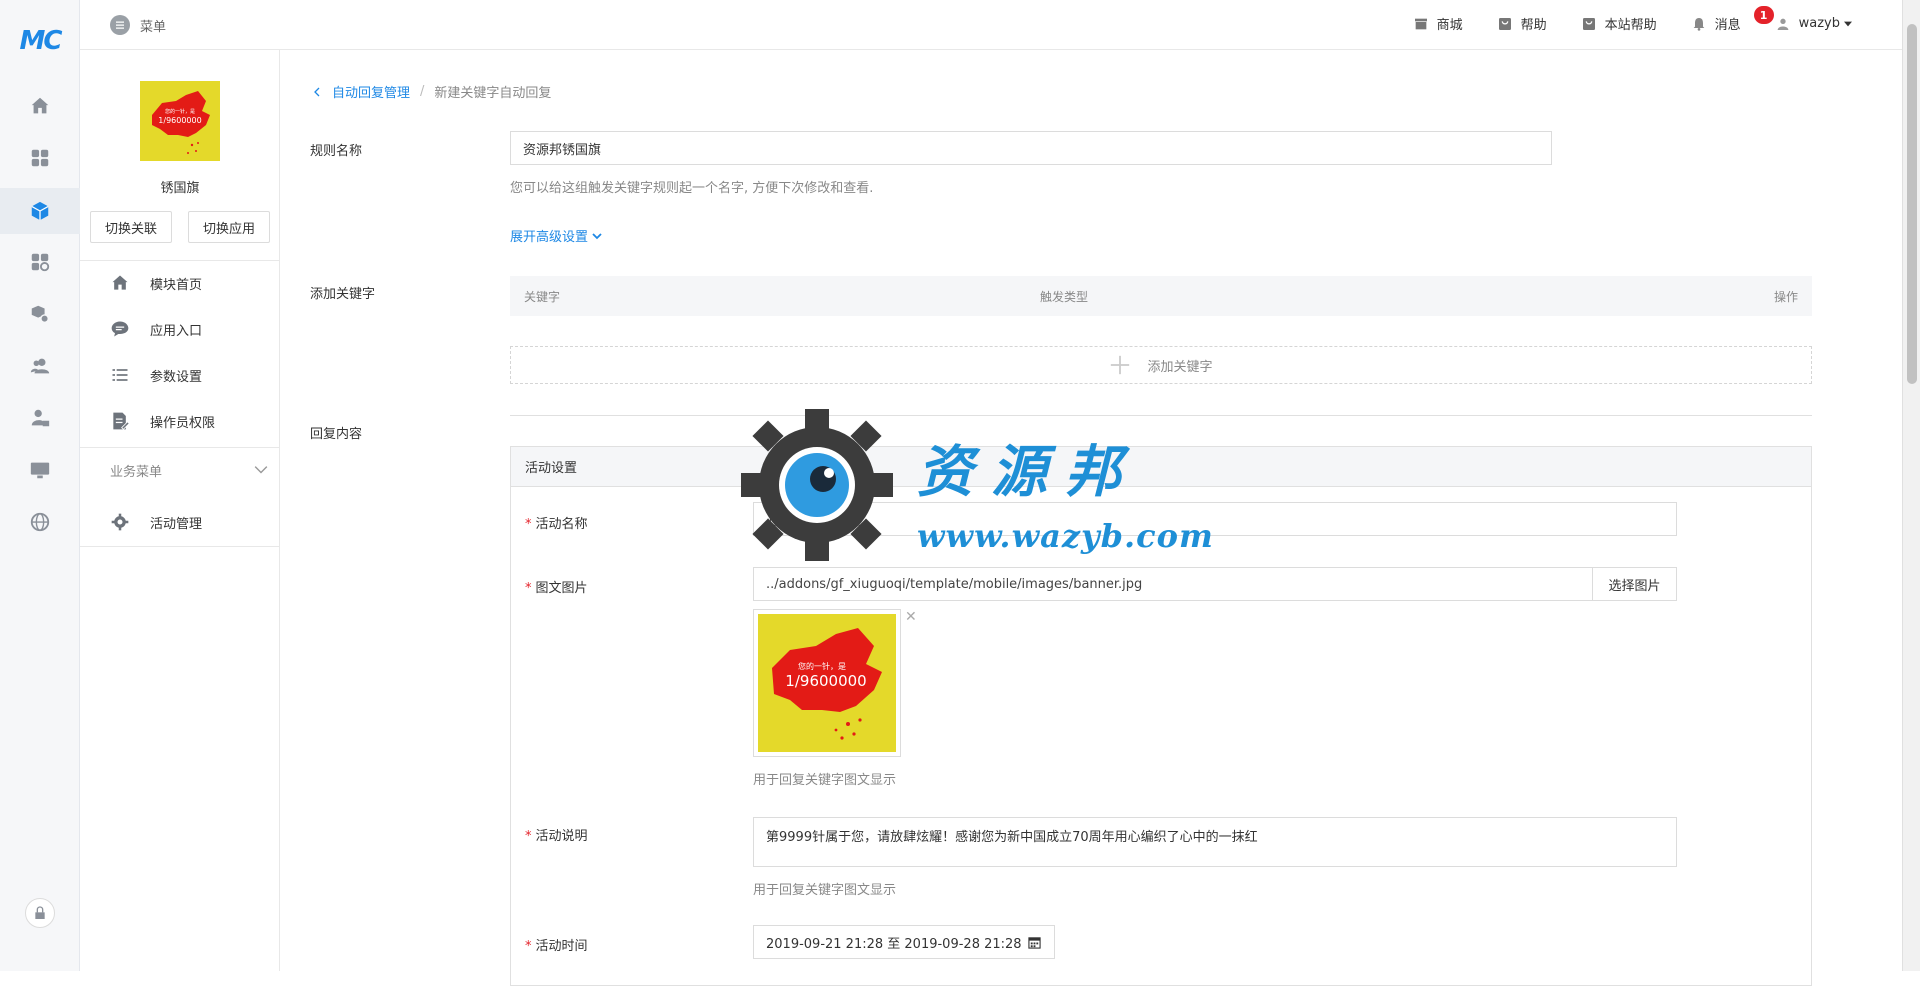  I want to click on advanced-settings-label: 展开高级设置, so click(549, 237).